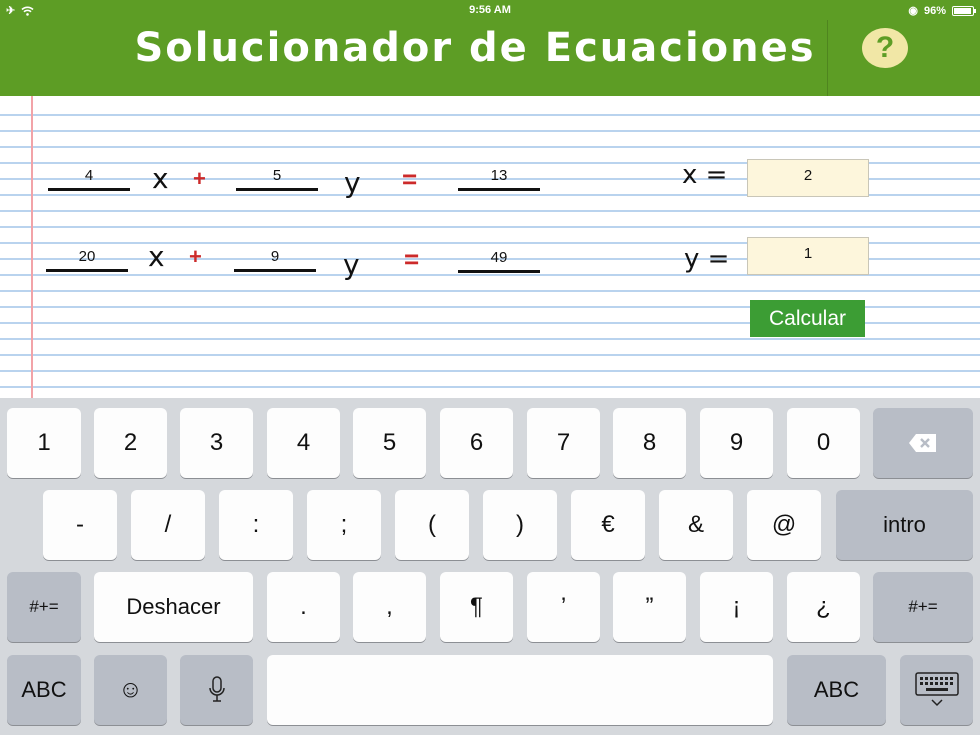 Image resolution: width=980 pixels, height=735 pixels. What do you see at coordinates (410, 179) in the screenshot?
I see `eq1-equals-sign: =` at bounding box center [410, 179].